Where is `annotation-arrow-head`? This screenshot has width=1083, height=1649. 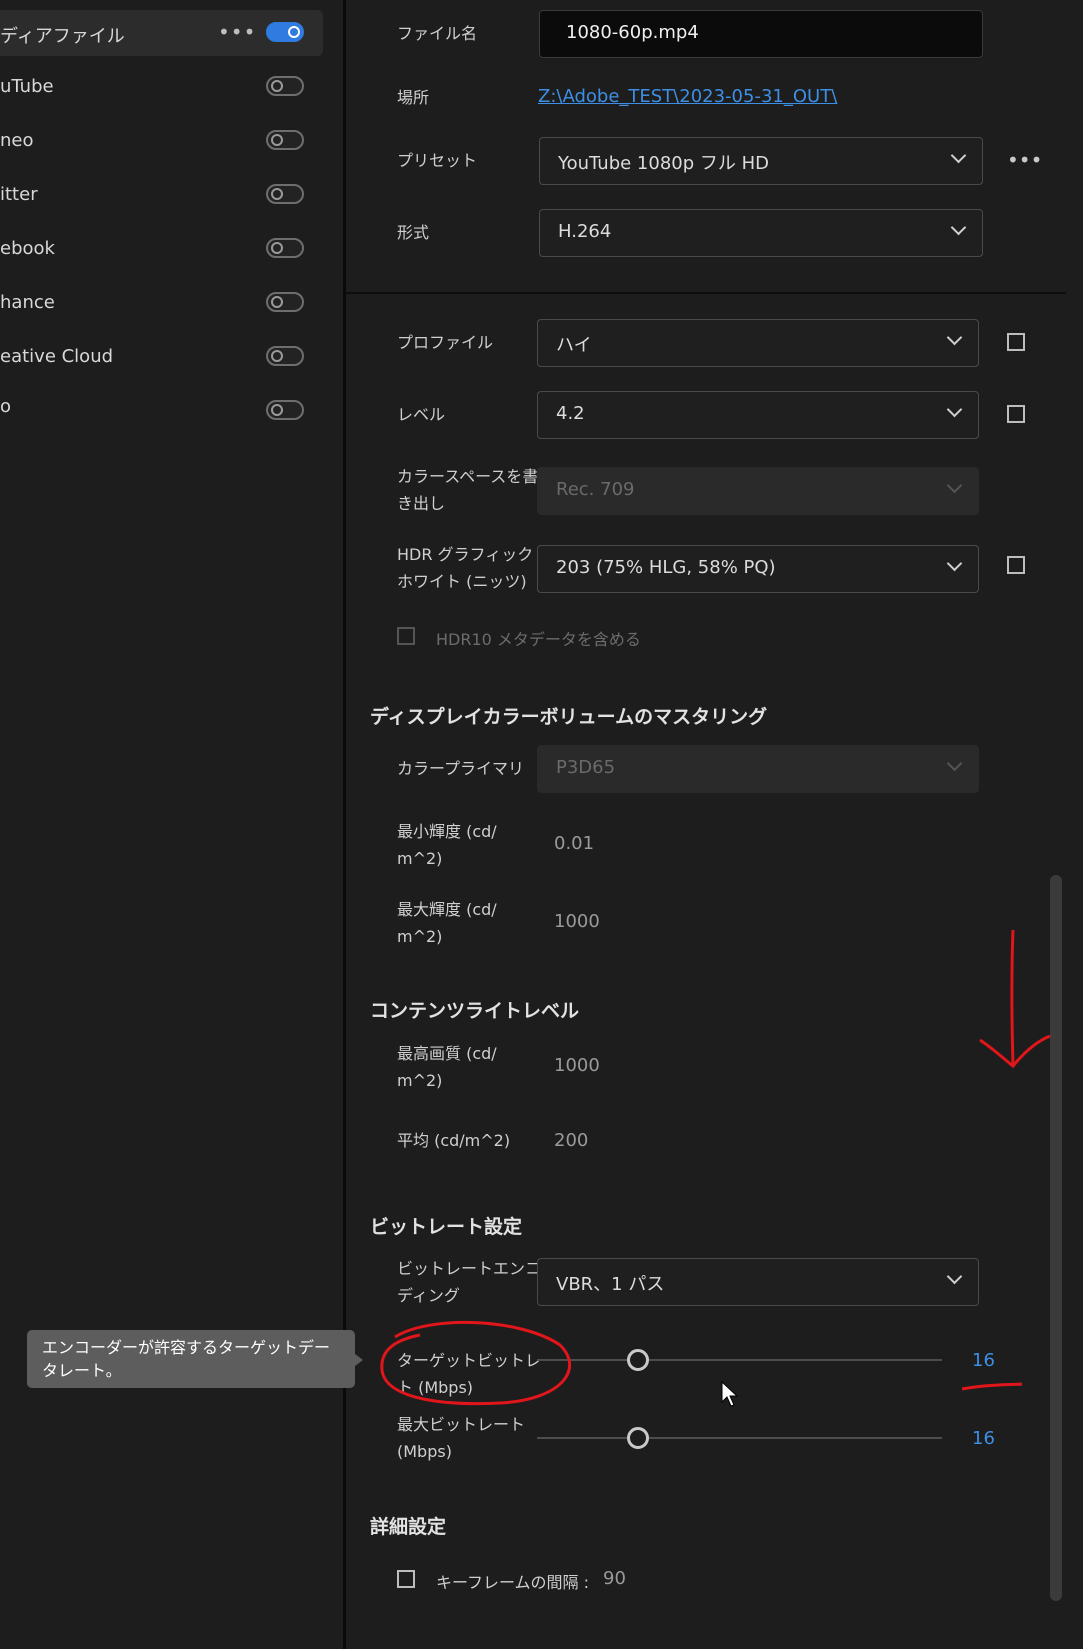 annotation-arrow-head is located at coordinates (1015, 1051).